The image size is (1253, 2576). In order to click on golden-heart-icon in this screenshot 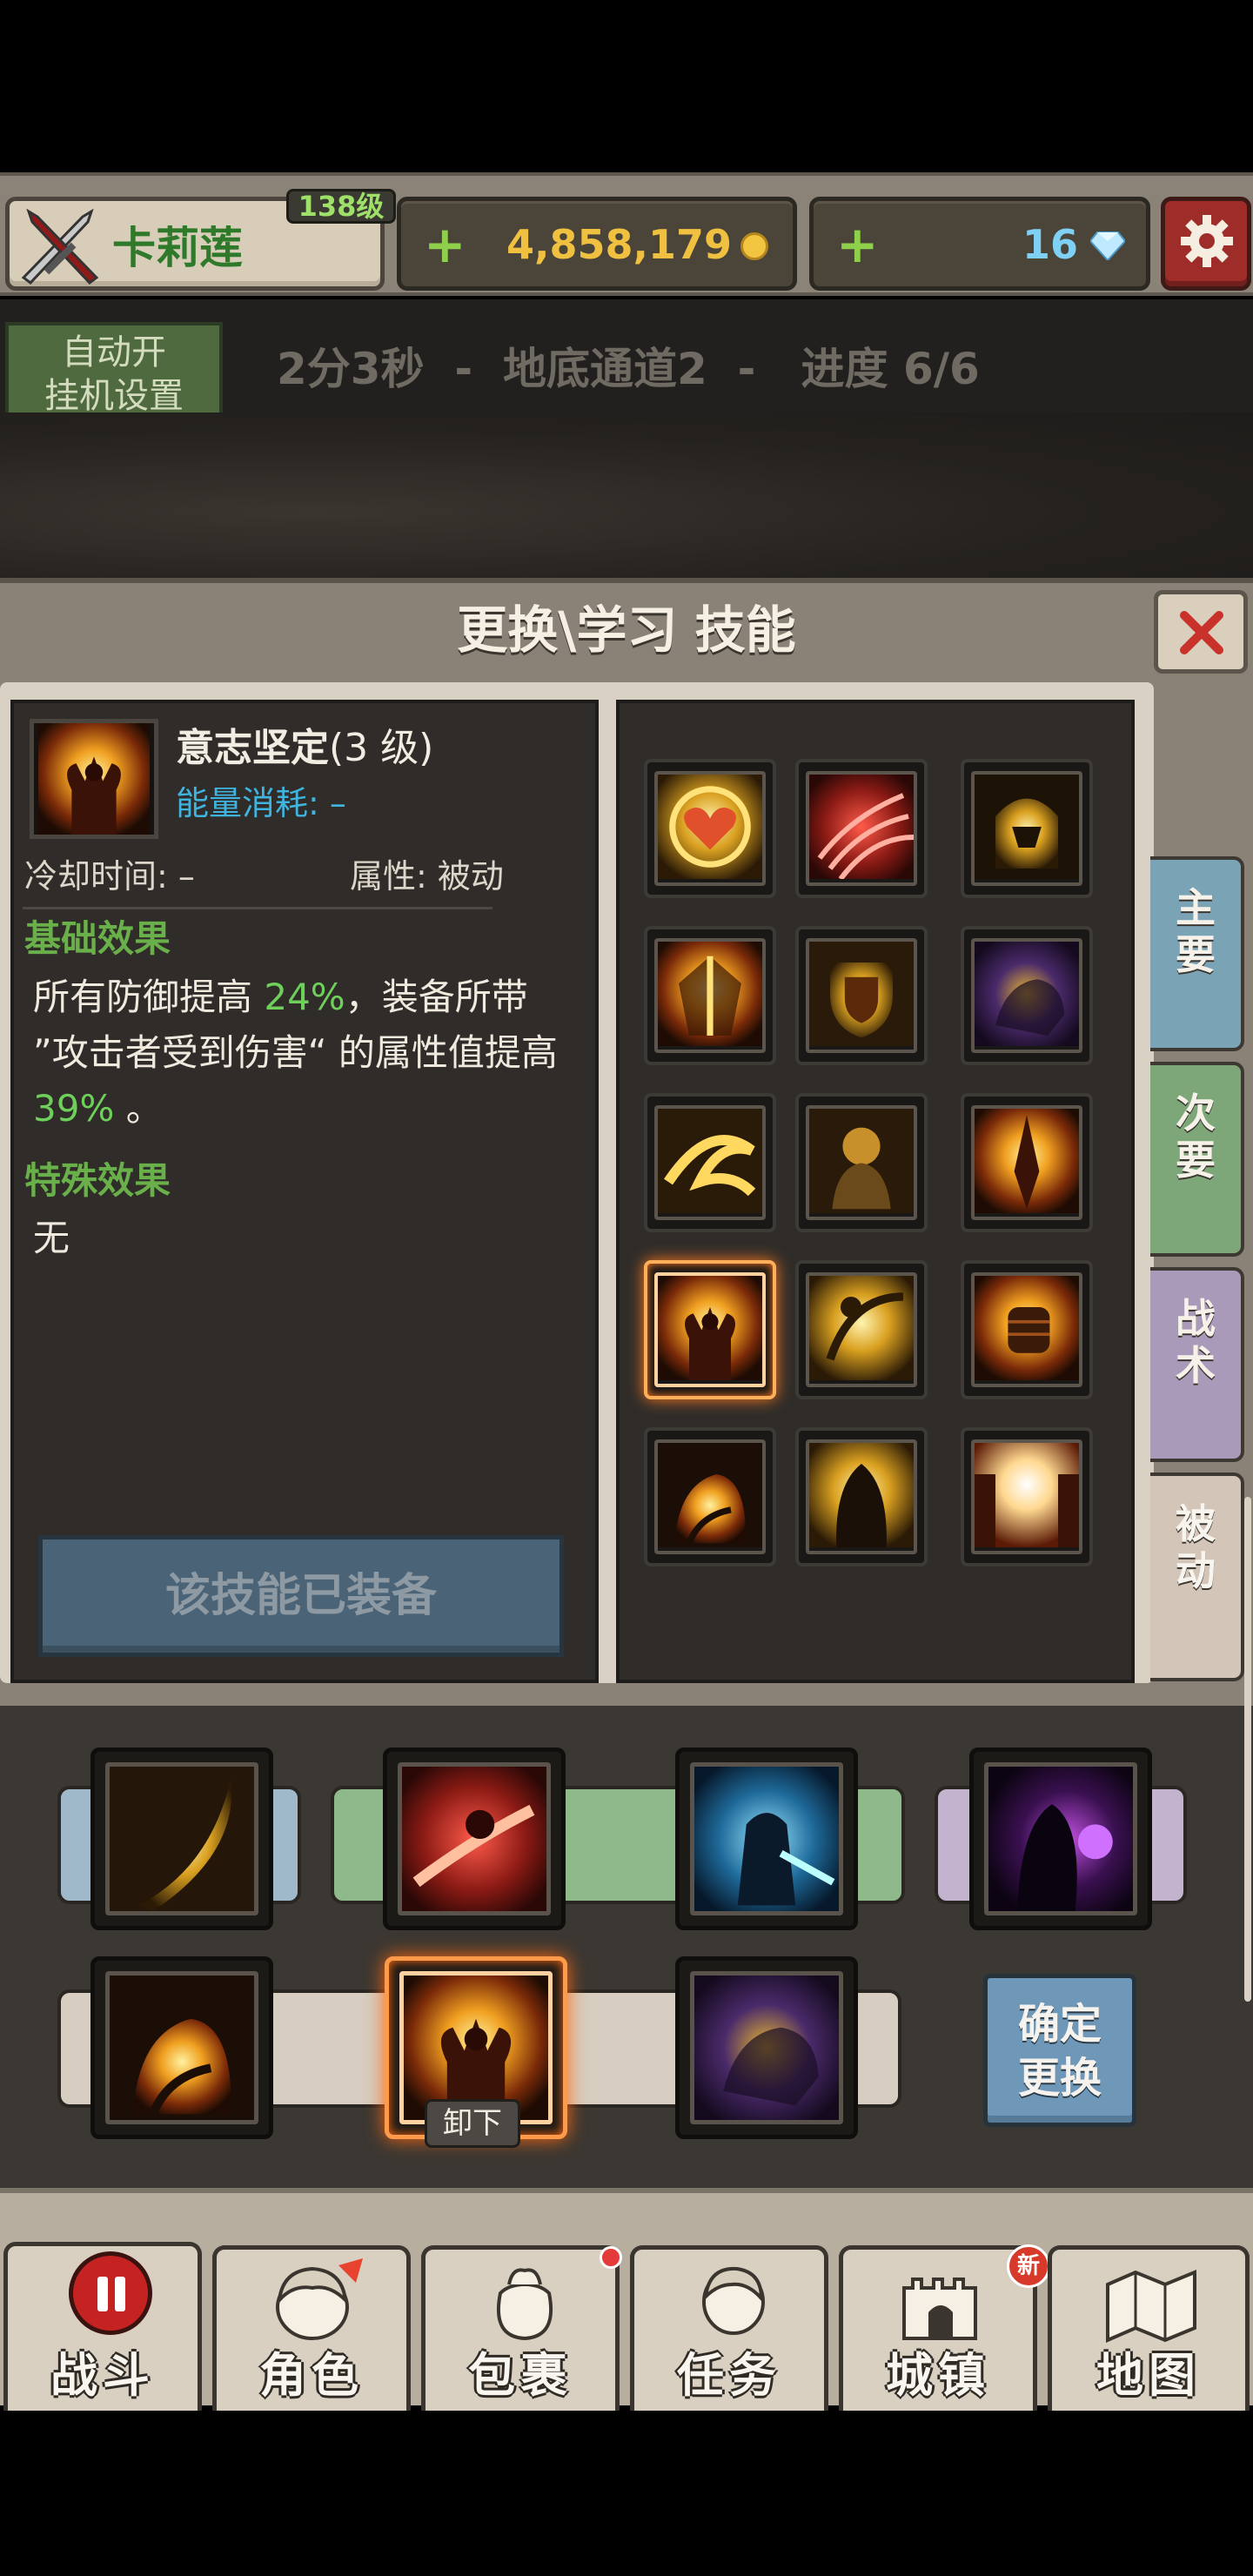, I will do `click(710, 829)`.